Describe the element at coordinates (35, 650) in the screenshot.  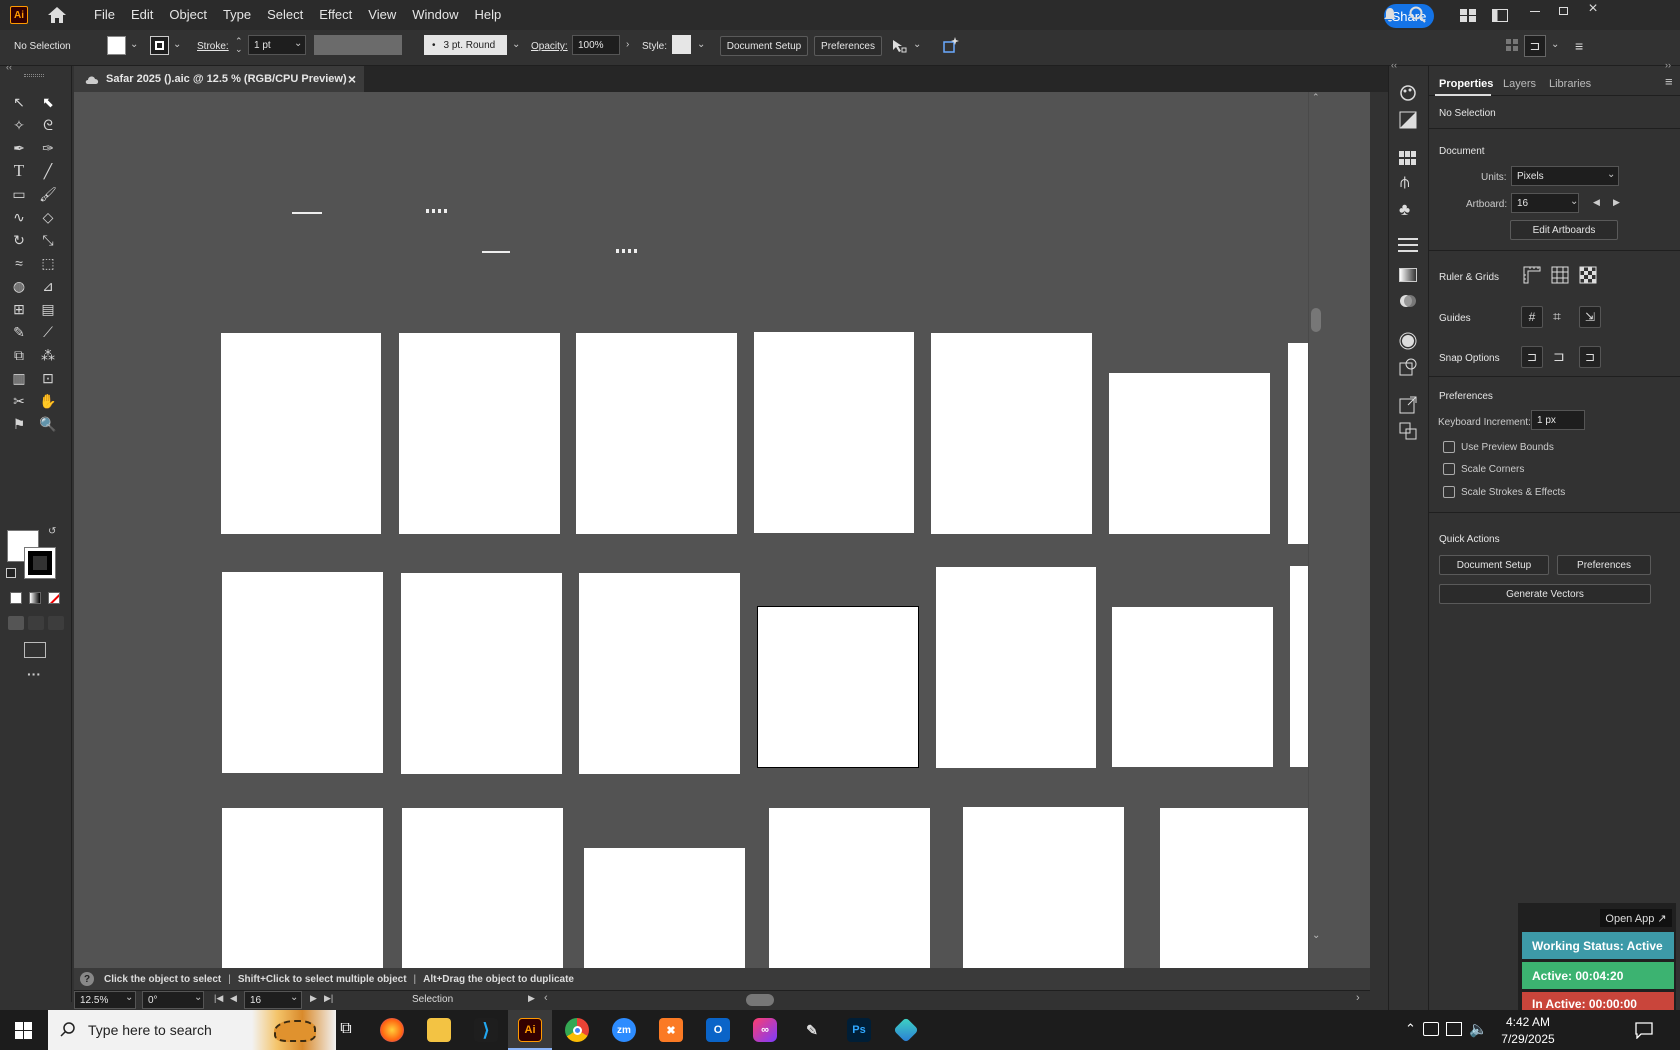
I see `screen-mode-icon` at that location.